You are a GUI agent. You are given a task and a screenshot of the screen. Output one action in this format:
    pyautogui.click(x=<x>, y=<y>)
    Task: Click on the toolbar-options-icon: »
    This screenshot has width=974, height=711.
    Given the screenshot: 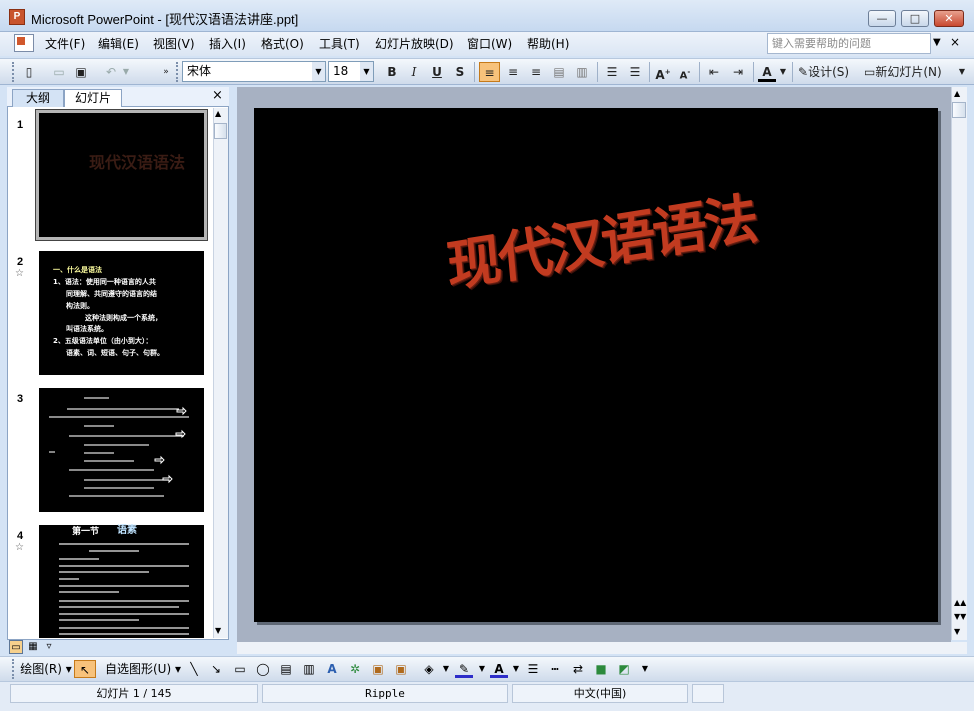 What is the action you would take?
    pyautogui.click(x=166, y=72)
    